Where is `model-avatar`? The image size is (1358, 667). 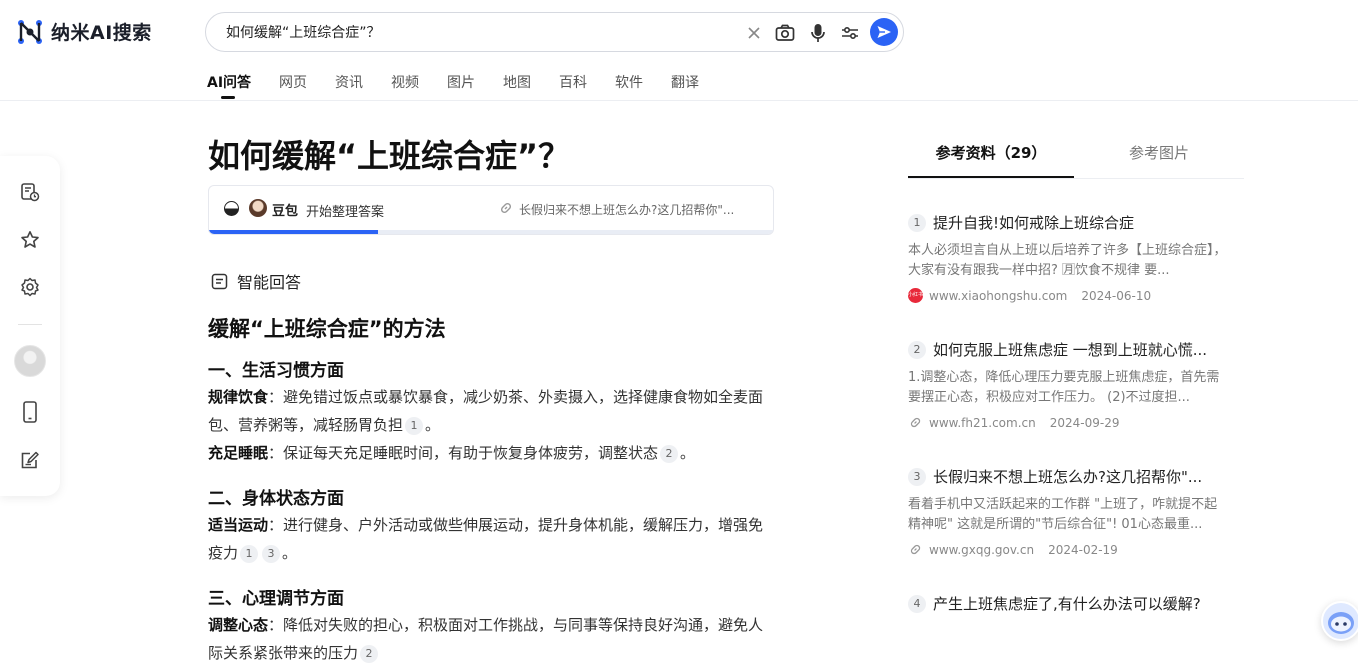 model-avatar is located at coordinates (258, 208).